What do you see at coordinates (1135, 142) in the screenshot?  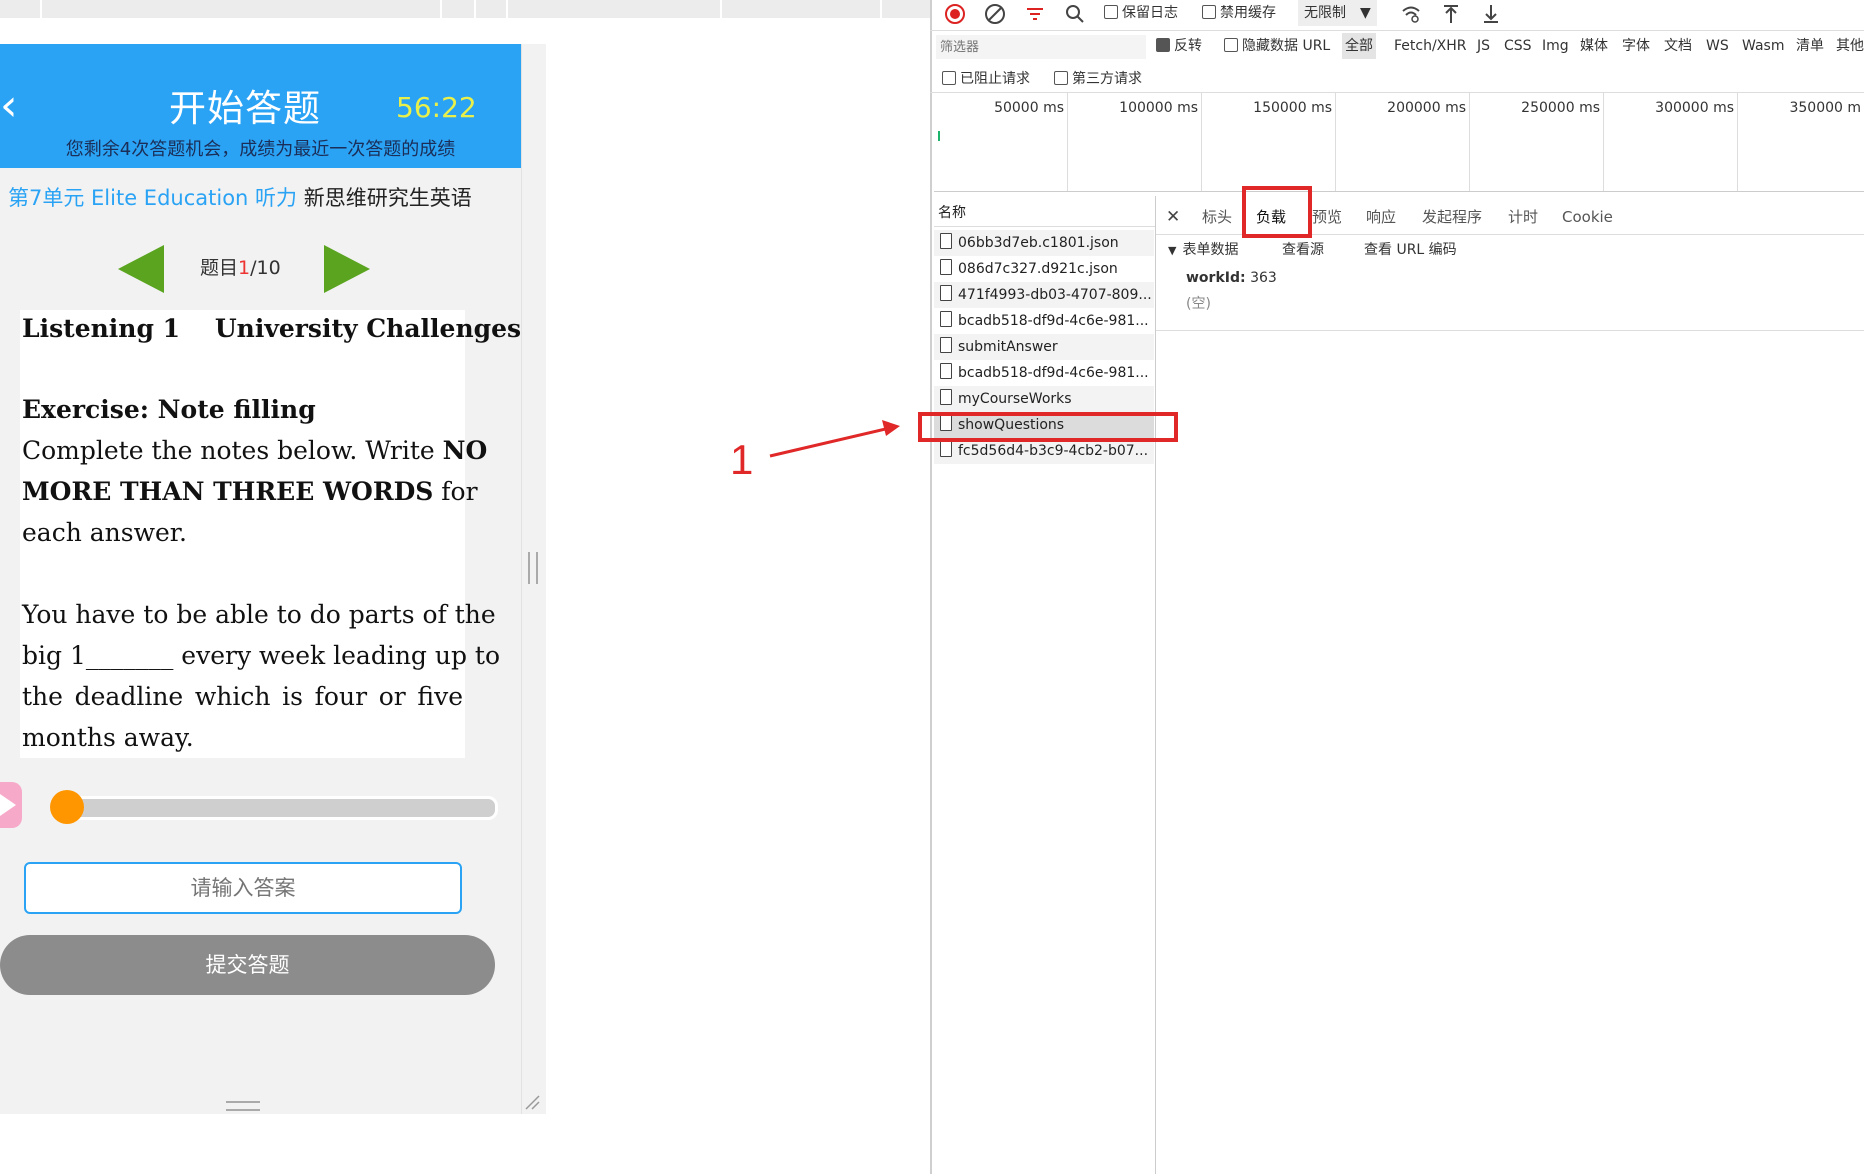 I see `timeline-tick: 100000 ms` at bounding box center [1135, 142].